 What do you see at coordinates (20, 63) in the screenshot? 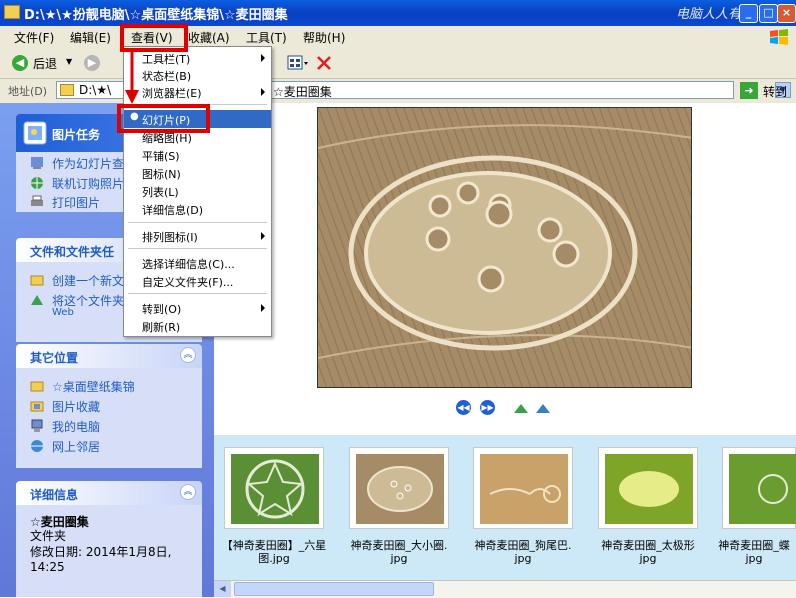
I see `back-arrow-icon: ◀` at bounding box center [20, 63].